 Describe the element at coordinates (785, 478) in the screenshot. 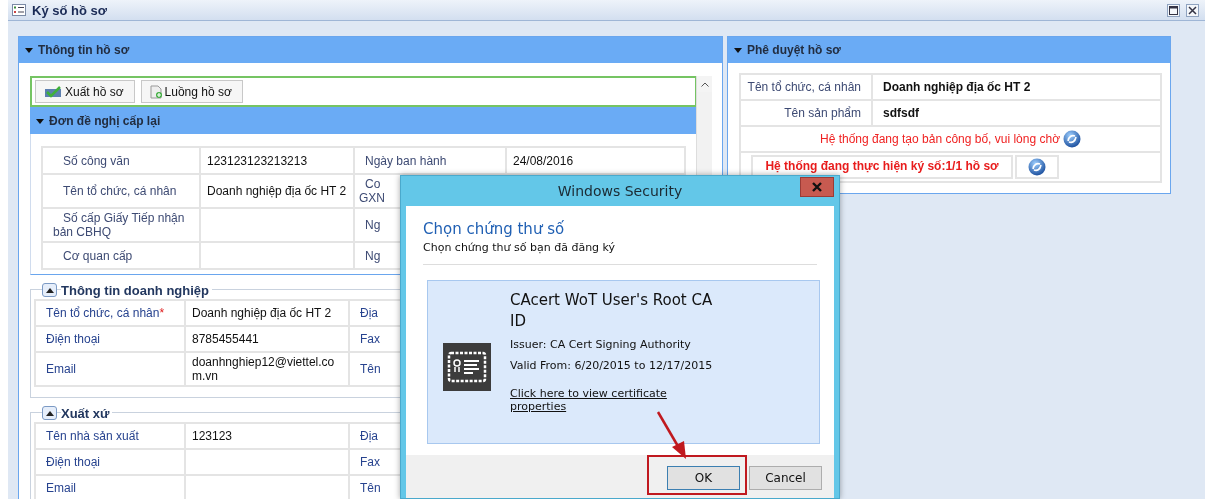

I see `cancel-button: Cancel` at that location.